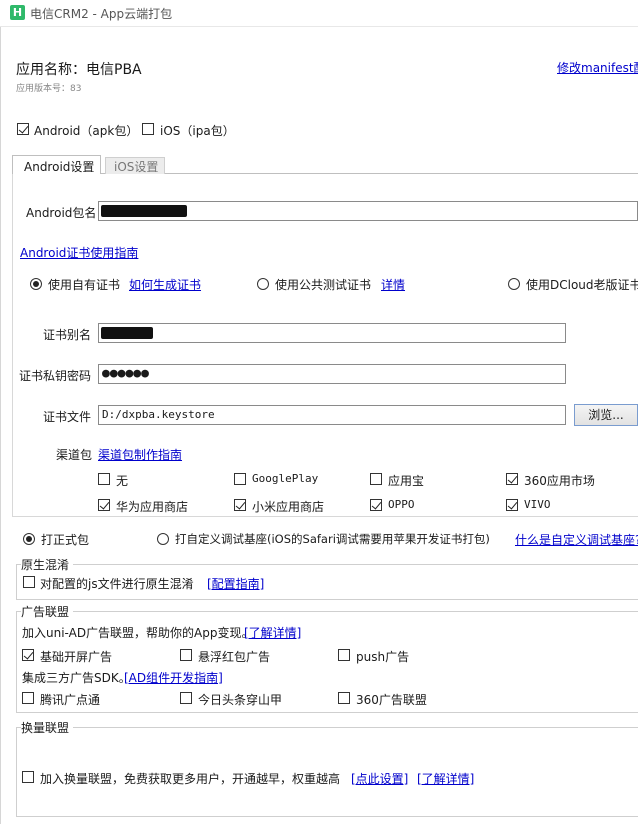 This screenshot has width=638, height=824. Describe the element at coordinates (138, 633) in the screenshot. I see `ad-union-intro: 加入uni-AD广告联盟，帮助你的App变现。` at that location.